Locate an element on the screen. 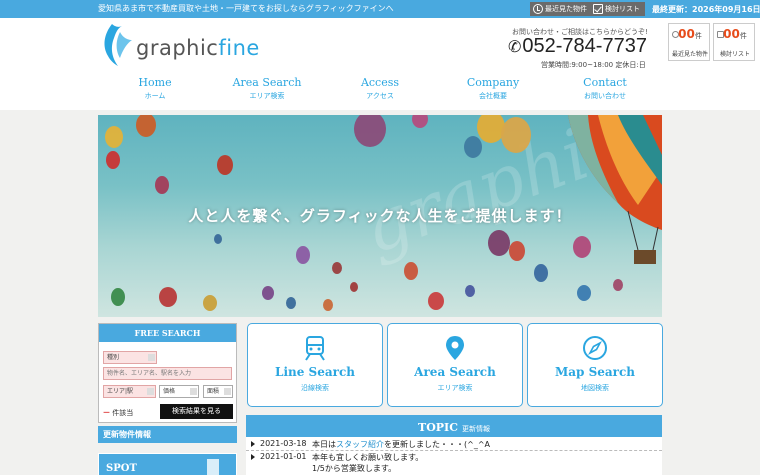 Image resolution: width=760 pixels, height=475 pixels. nav-access-jp: アクセス is located at coordinates (380, 96).